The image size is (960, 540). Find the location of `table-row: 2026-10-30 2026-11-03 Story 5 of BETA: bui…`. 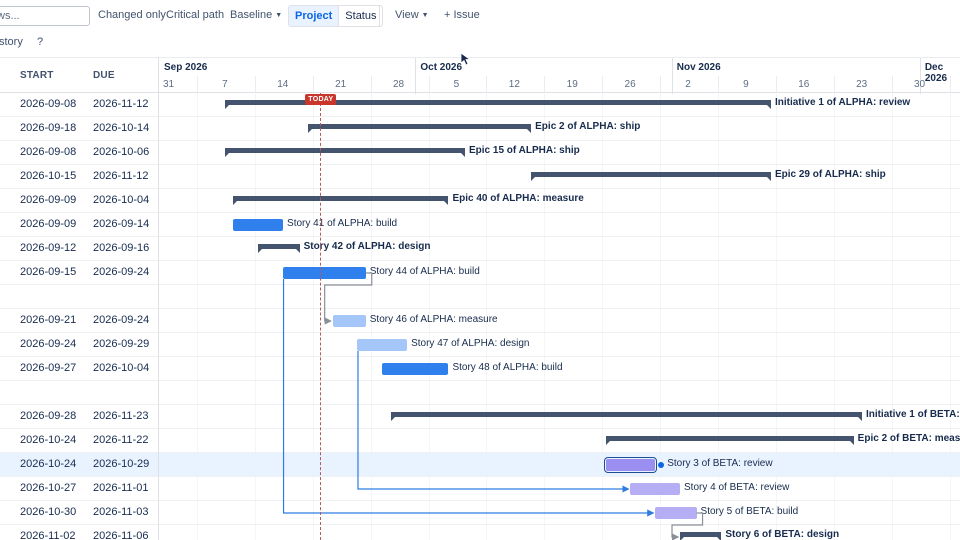

table-row: 2026-10-30 2026-11-03 Story 5 of BETA: bui… is located at coordinates (480, 513).